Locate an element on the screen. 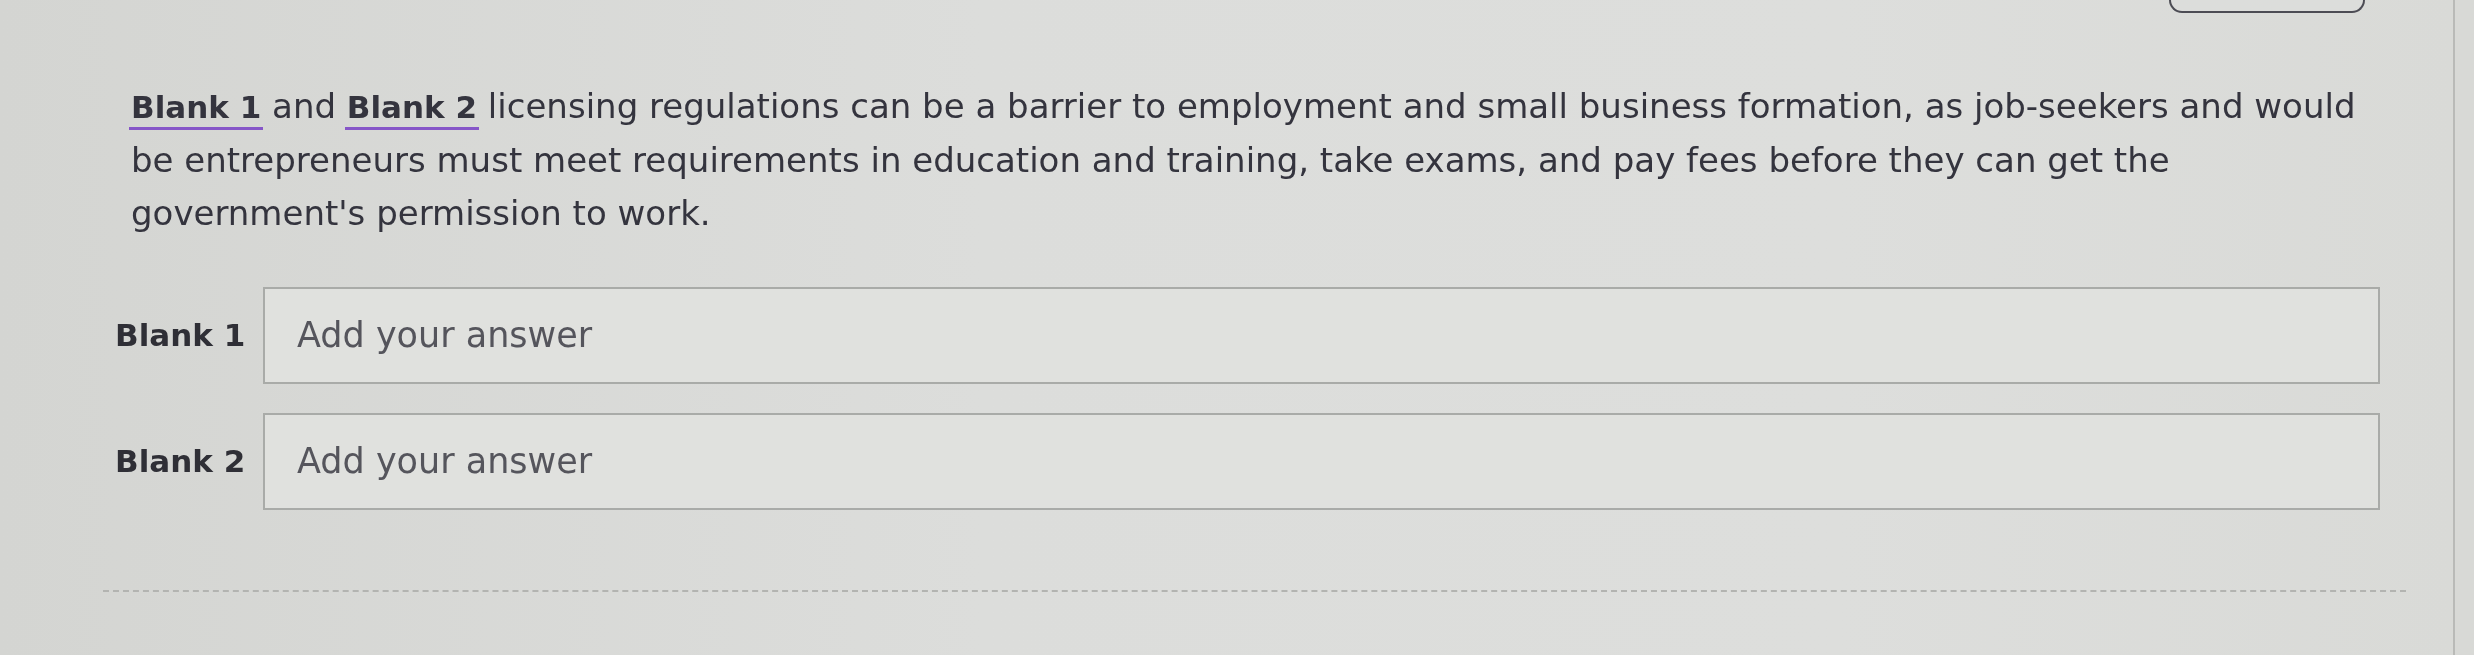  blank-label: Blank 1 is located at coordinates (180, 335).